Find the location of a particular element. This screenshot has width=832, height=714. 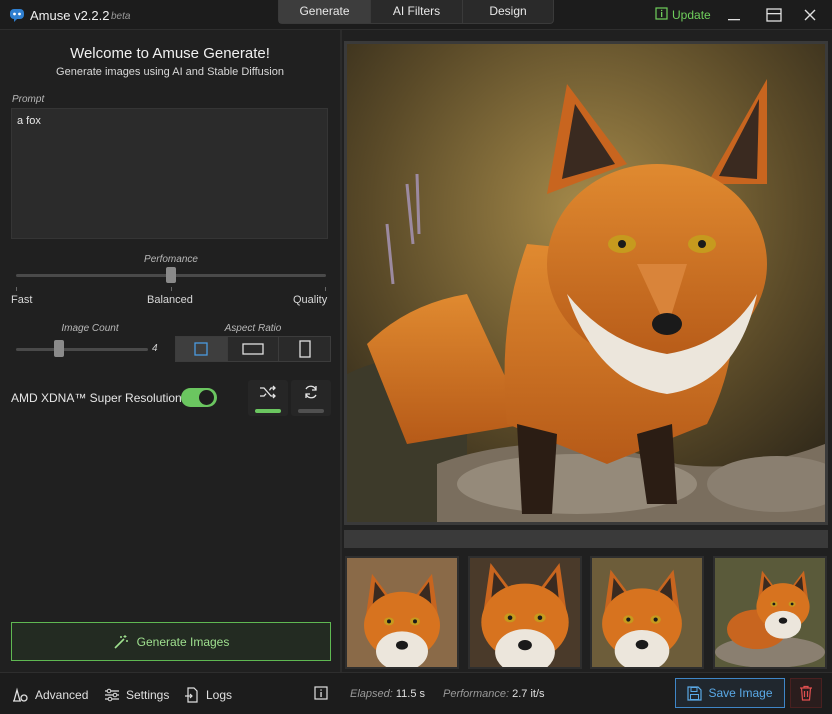

logs-label: Logs is located at coordinates (219, 695).